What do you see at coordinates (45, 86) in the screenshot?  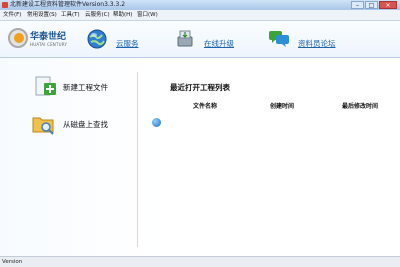 I see `add-document-icon` at bounding box center [45, 86].